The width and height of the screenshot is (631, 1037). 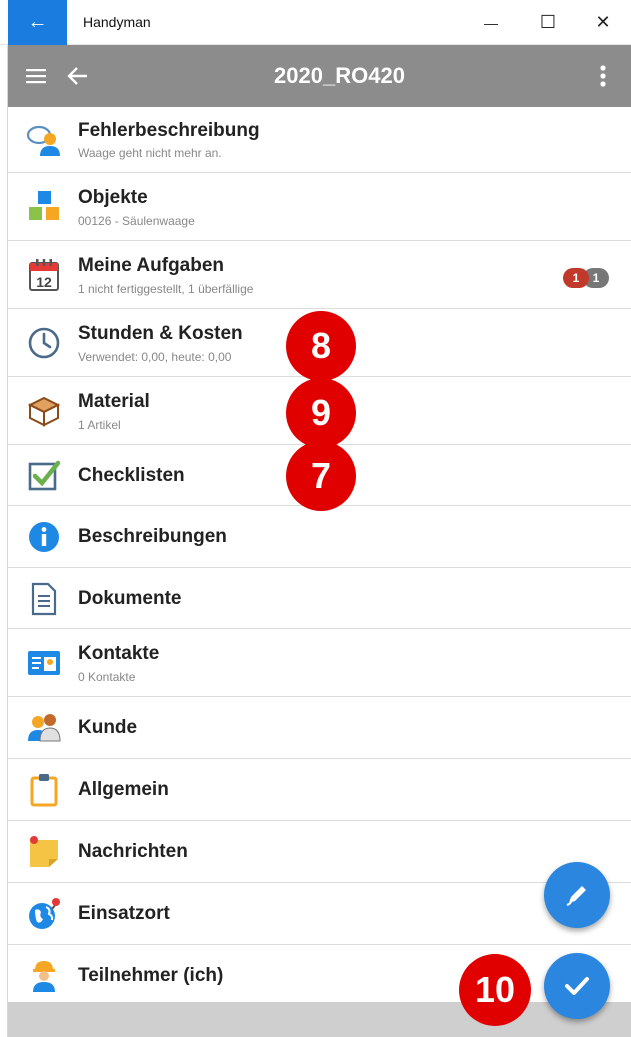 I want to click on item-subtitle: 1 Artikel, so click(x=99, y=425).